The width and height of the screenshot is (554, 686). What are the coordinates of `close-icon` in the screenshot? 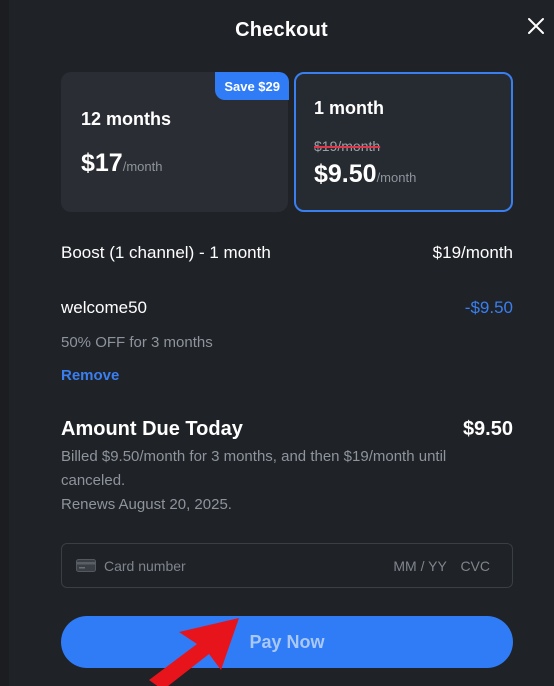 It's located at (536, 26).